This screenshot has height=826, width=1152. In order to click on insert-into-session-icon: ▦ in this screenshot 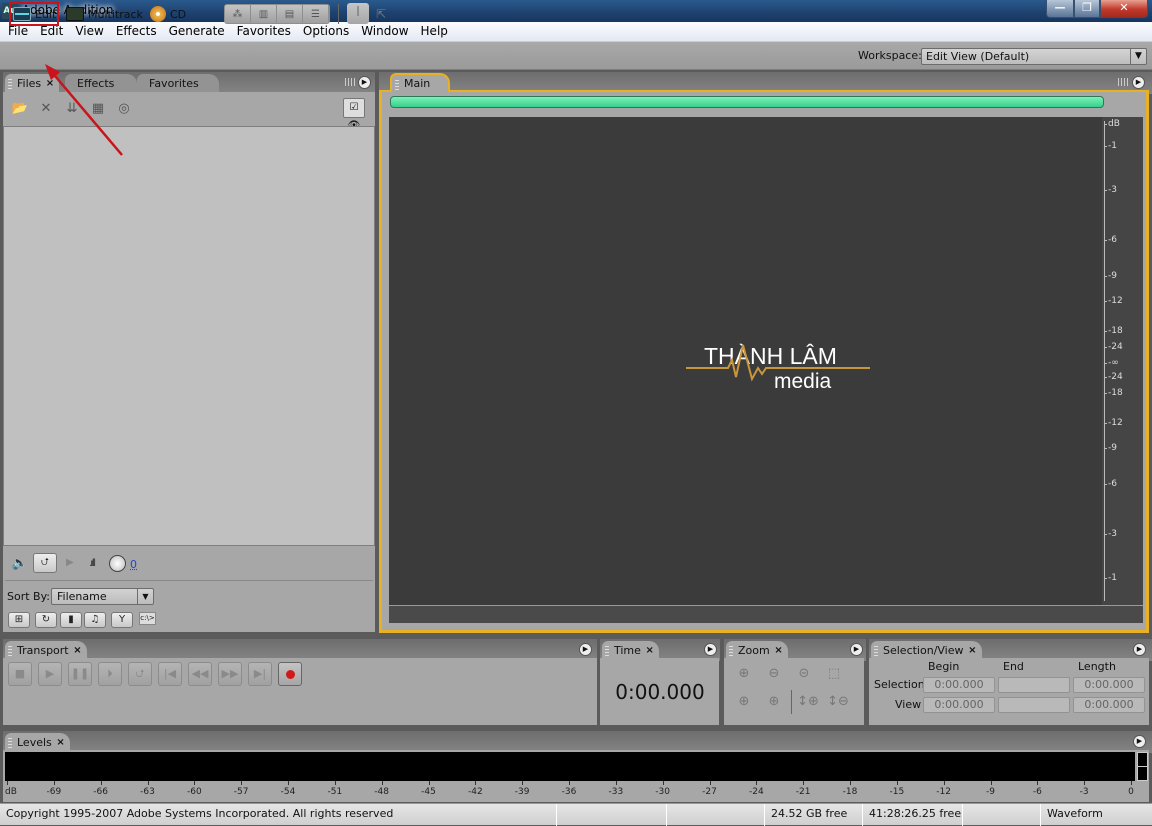, I will do `click(98, 109)`.